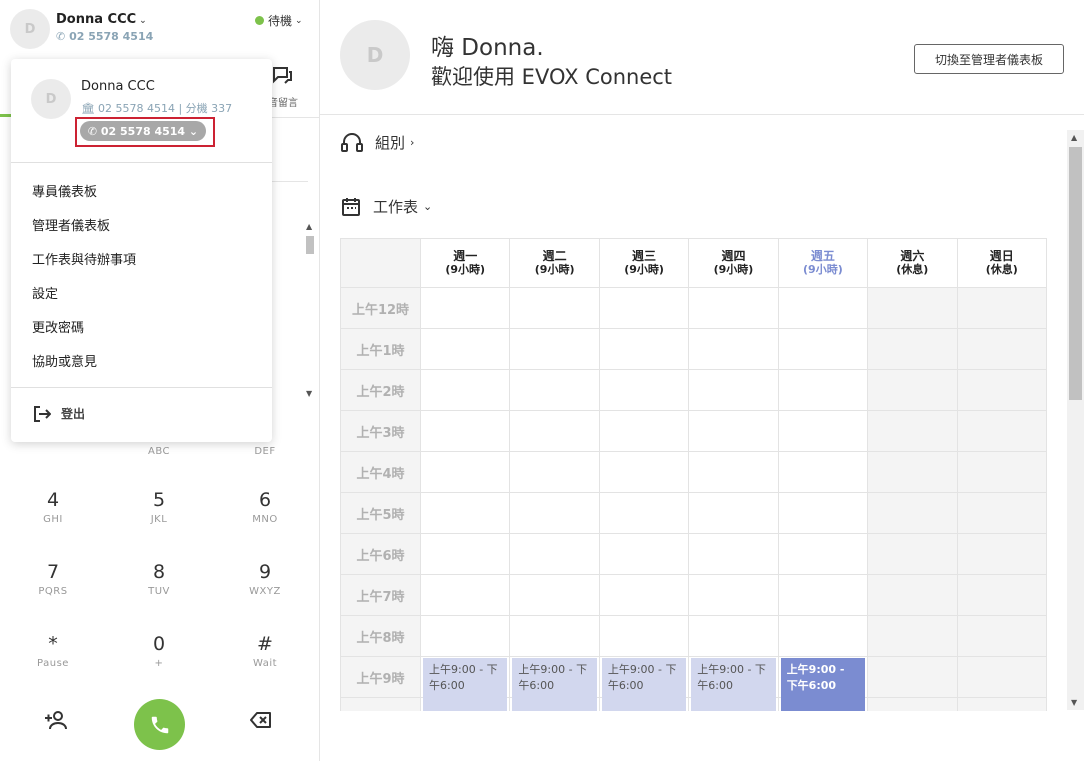  Describe the element at coordinates (265, 650) in the screenshot. I see `dialpad-key-hash: # Wait` at that location.